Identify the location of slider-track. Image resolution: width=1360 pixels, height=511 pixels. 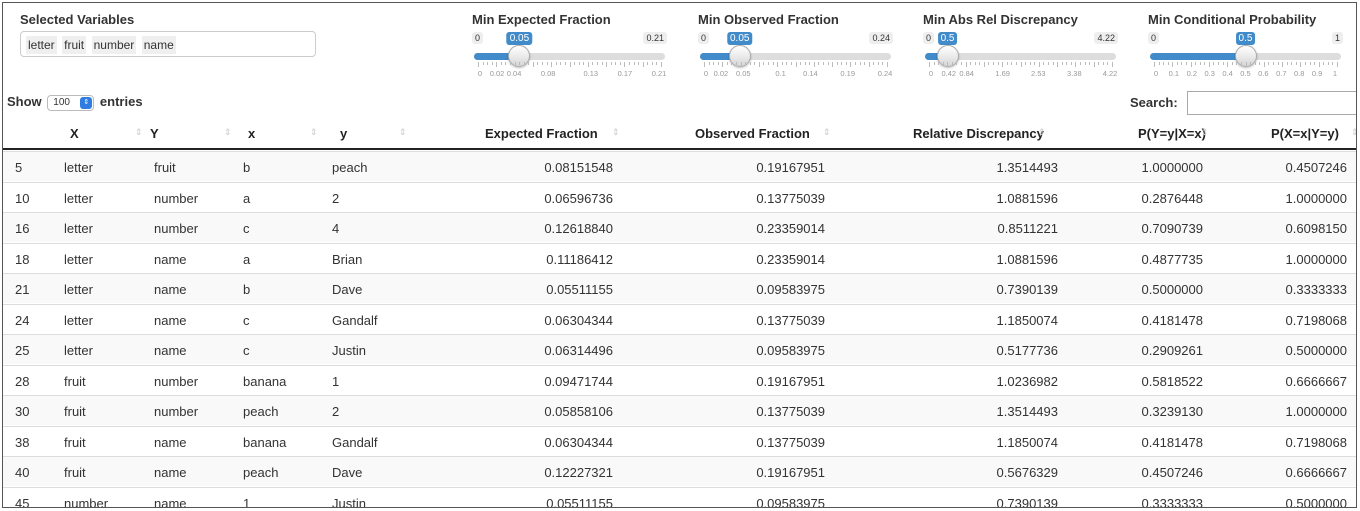
(569, 56).